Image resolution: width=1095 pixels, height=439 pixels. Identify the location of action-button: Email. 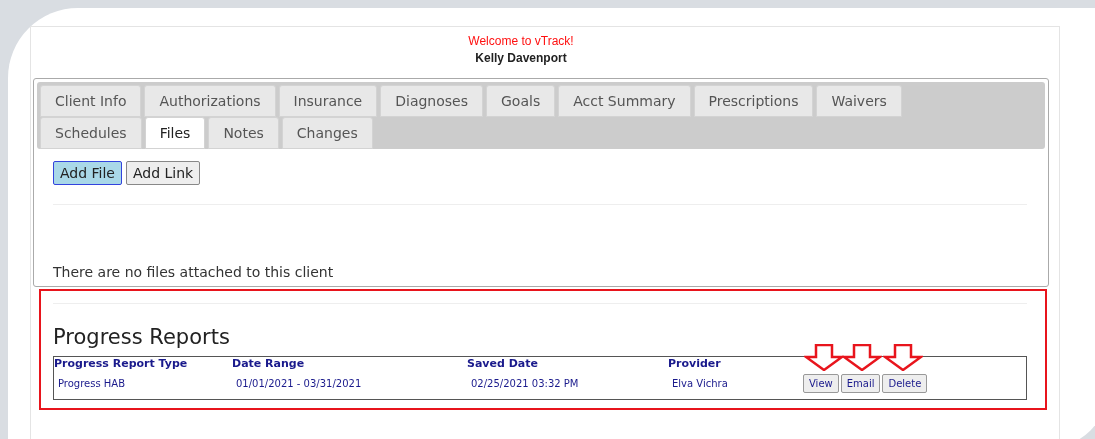
(860, 383).